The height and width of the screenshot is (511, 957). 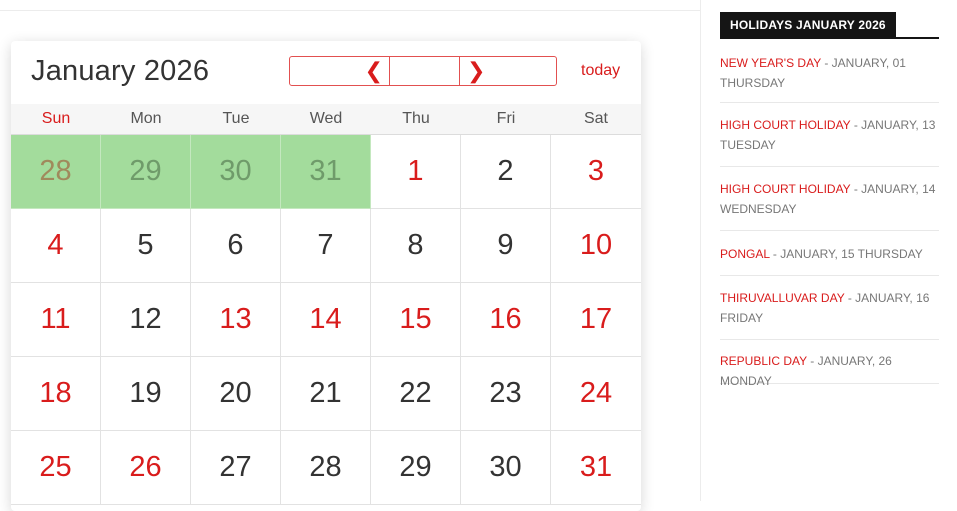 What do you see at coordinates (506, 172) in the screenshot?
I see `day-cell: 2` at bounding box center [506, 172].